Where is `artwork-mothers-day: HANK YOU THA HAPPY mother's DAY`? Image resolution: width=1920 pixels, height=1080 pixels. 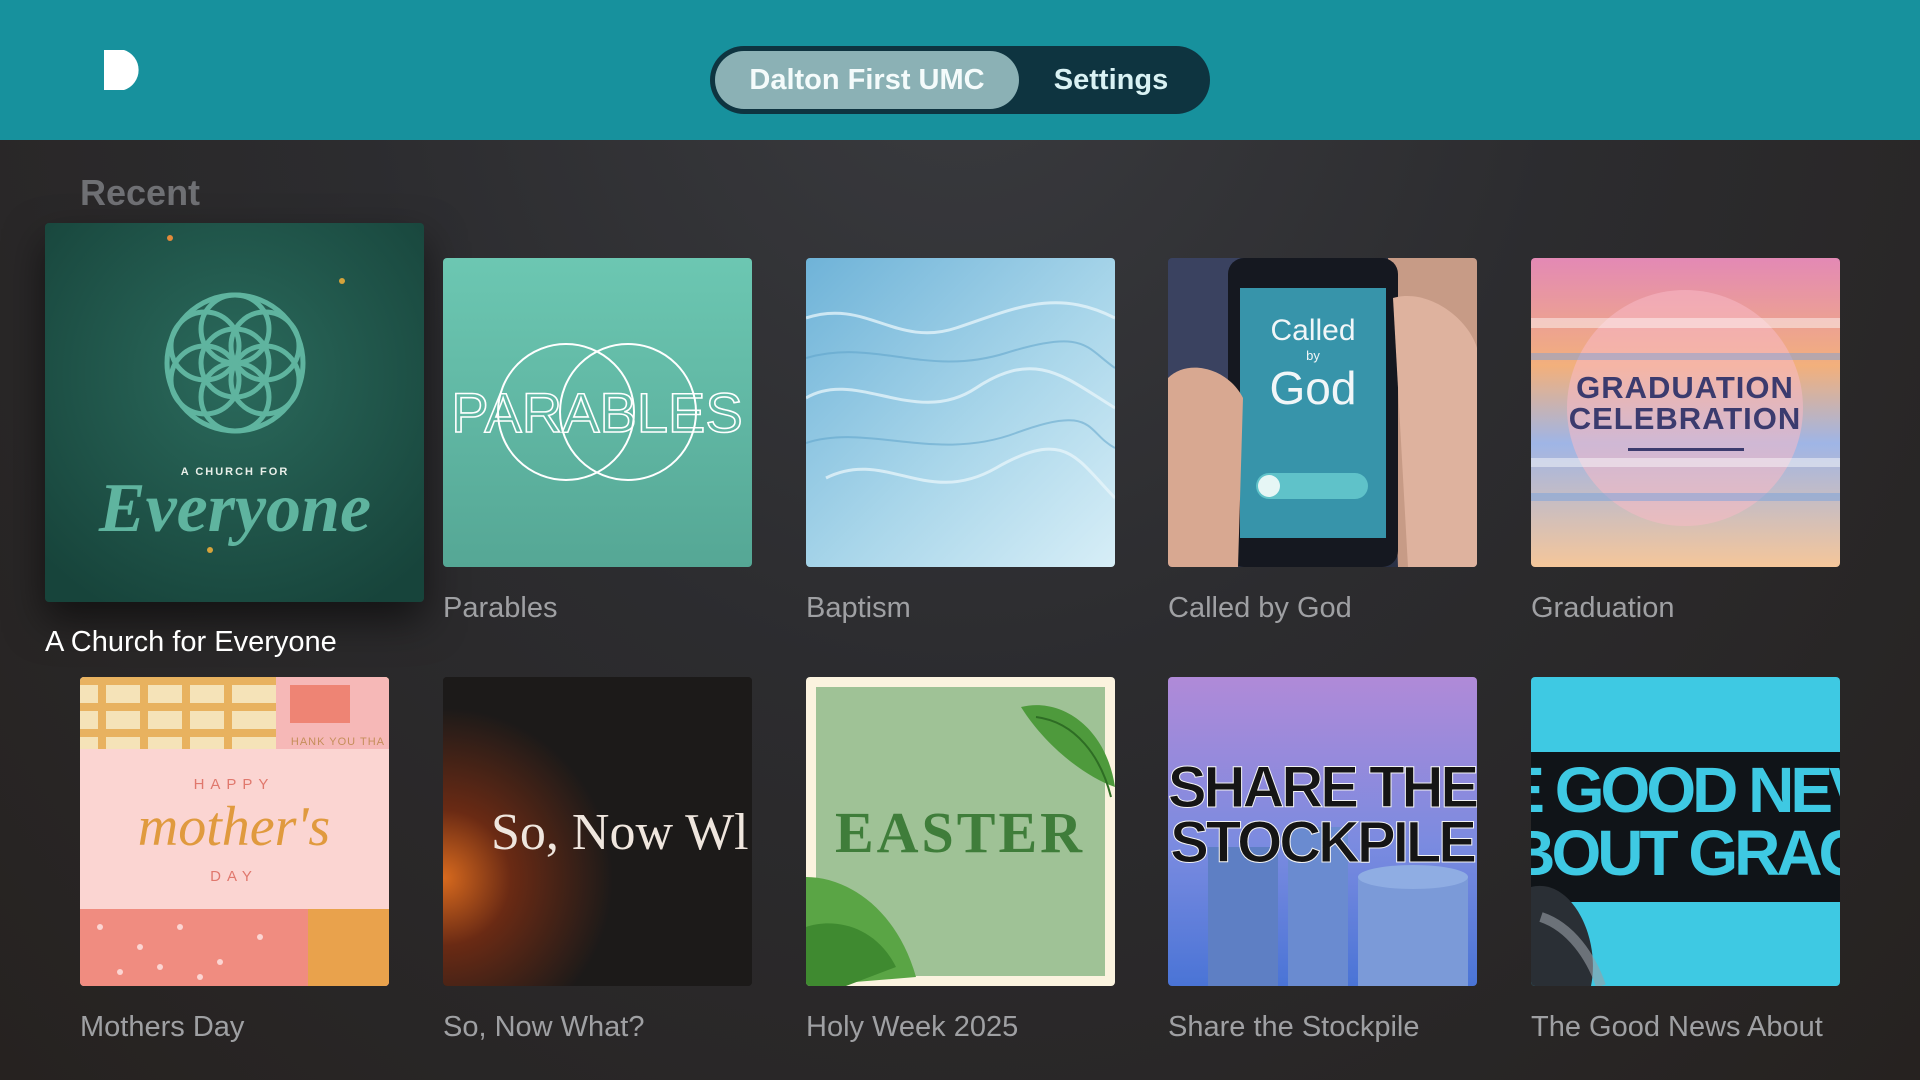 artwork-mothers-day: HANK YOU THA HAPPY mother's DAY is located at coordinates (234, 831).